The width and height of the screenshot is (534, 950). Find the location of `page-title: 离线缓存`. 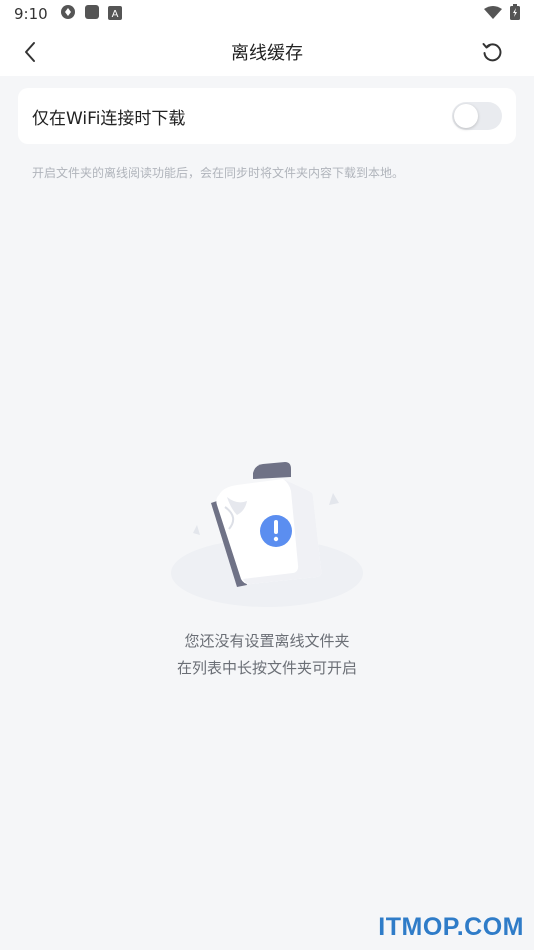

page-title: 离线缓存 is located at coordinates (267, 53).